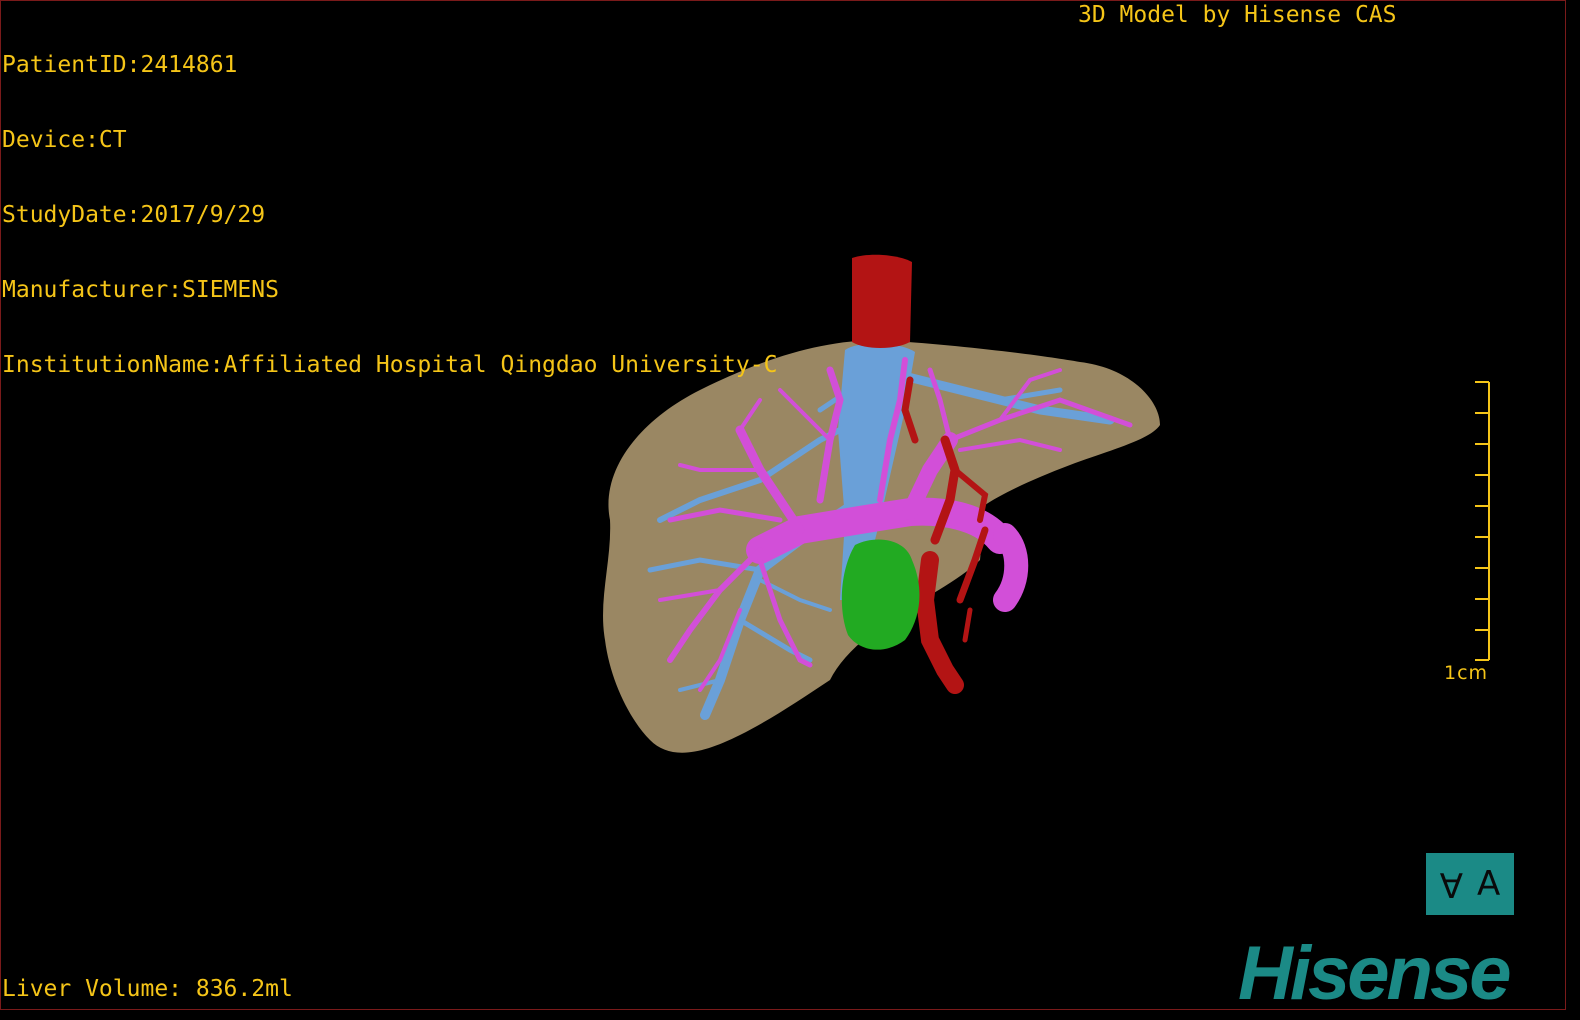 This screenshot has height=1020, width=1580. Describe the element at coordinates (1482, 521) in the screenshot. I see `scale-bar` at that location.